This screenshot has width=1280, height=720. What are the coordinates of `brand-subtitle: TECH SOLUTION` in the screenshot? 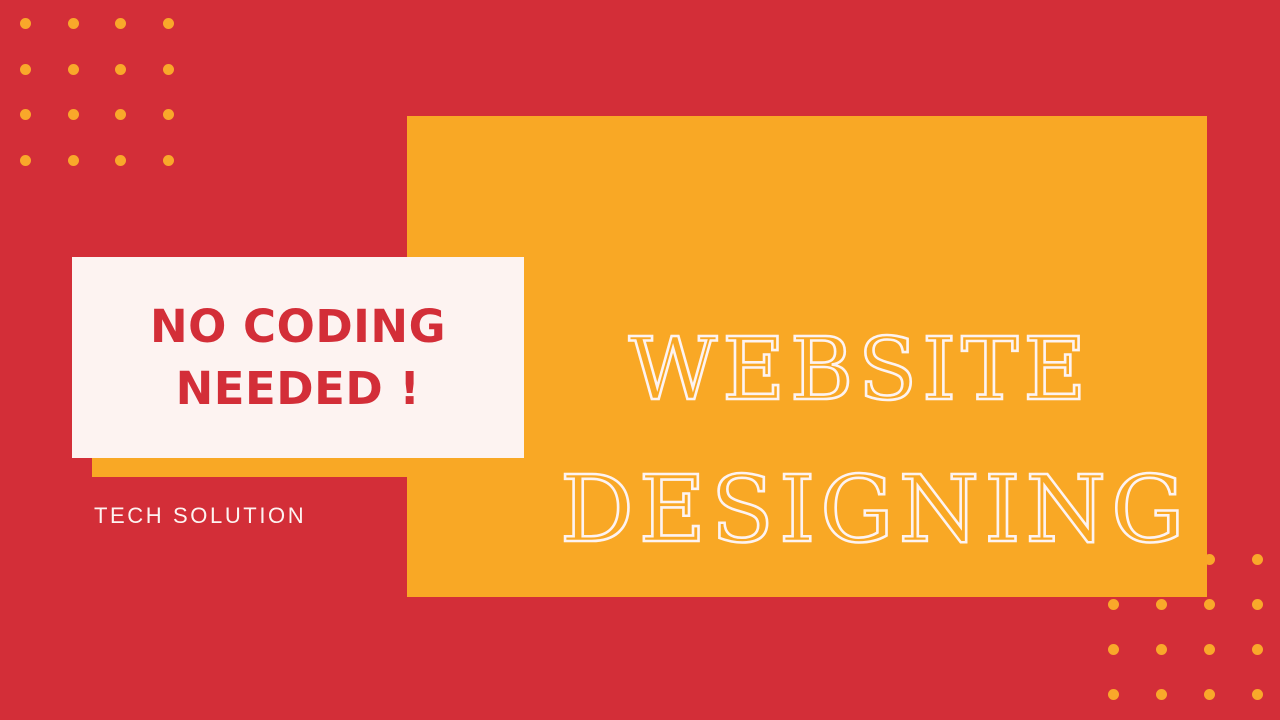 It's located at (200, 515).